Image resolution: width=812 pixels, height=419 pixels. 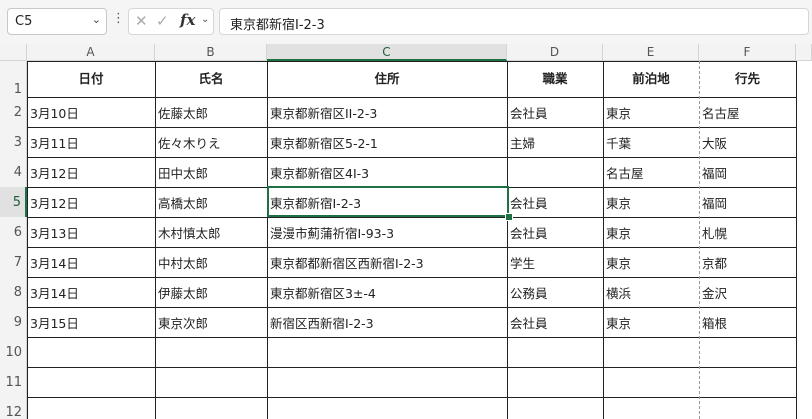 I want to click on table-cell: 東京都新宿区3±-4, so click(x=387, y=292).